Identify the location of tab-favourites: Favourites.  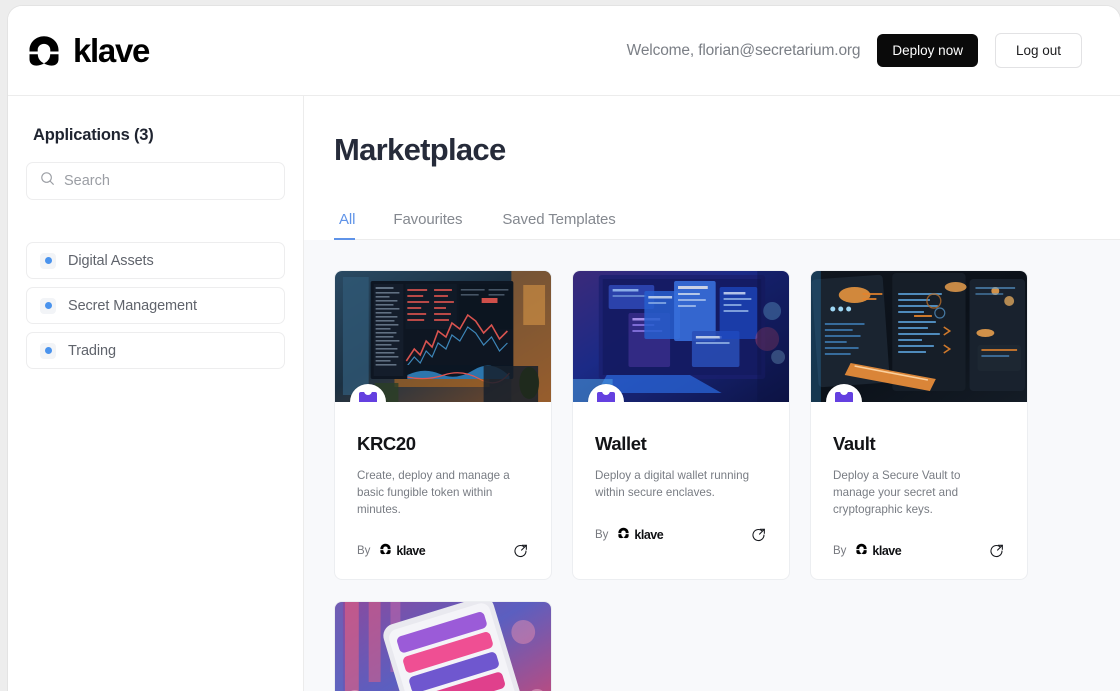
(427, 225).